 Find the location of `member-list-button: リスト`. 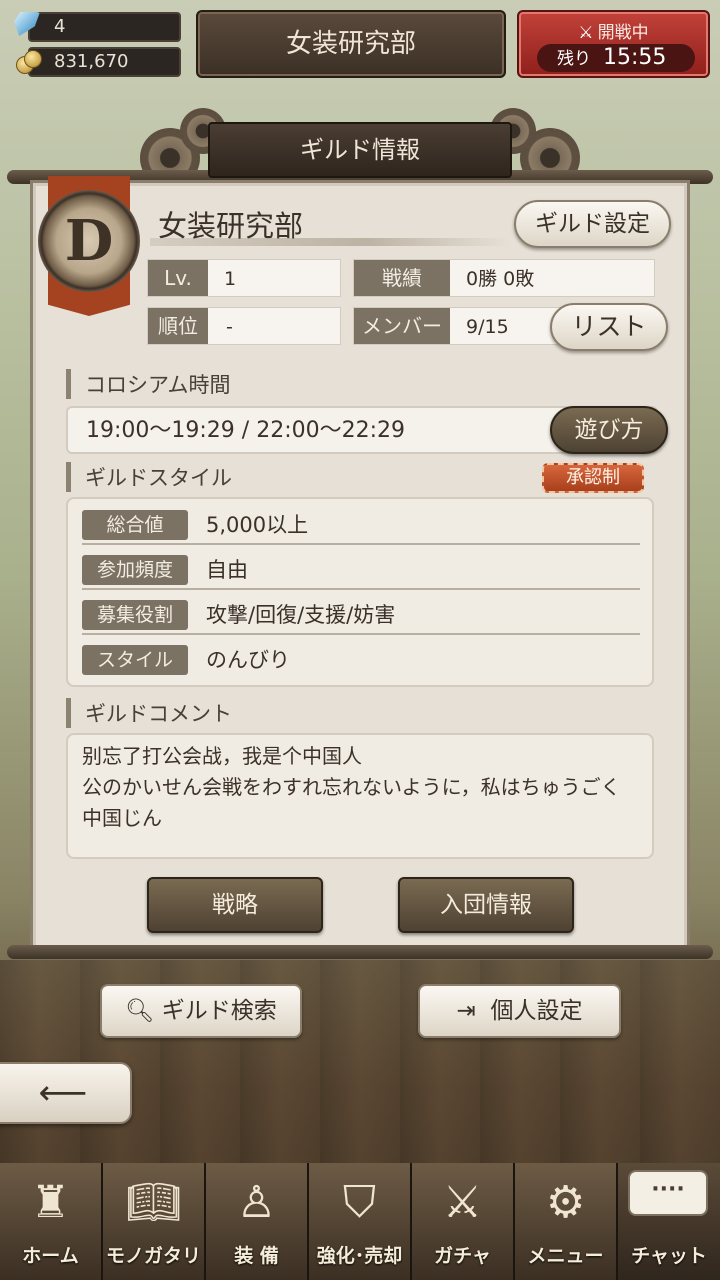

member-list-button: リスト is located at coordinates (609, 327).